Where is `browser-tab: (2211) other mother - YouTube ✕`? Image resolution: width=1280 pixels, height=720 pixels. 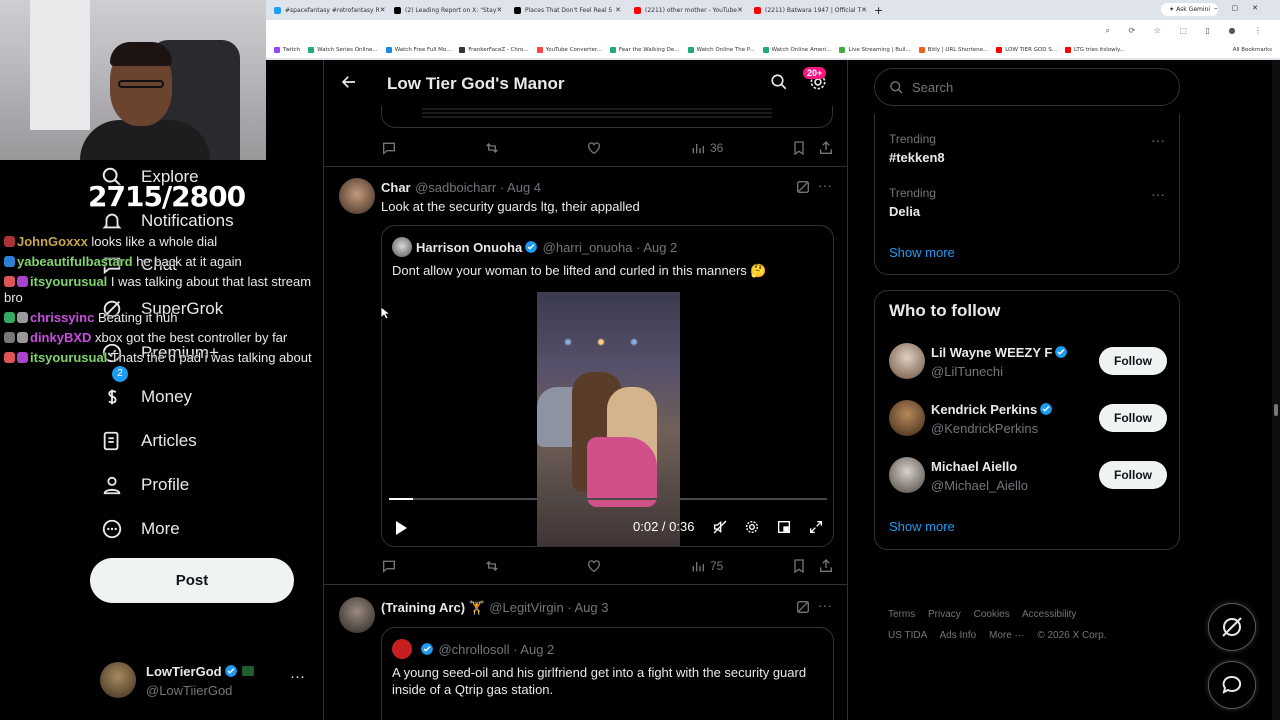 browser-tab: (2211) other mother - YouTube ✕ is located at coordinates (687, 10).